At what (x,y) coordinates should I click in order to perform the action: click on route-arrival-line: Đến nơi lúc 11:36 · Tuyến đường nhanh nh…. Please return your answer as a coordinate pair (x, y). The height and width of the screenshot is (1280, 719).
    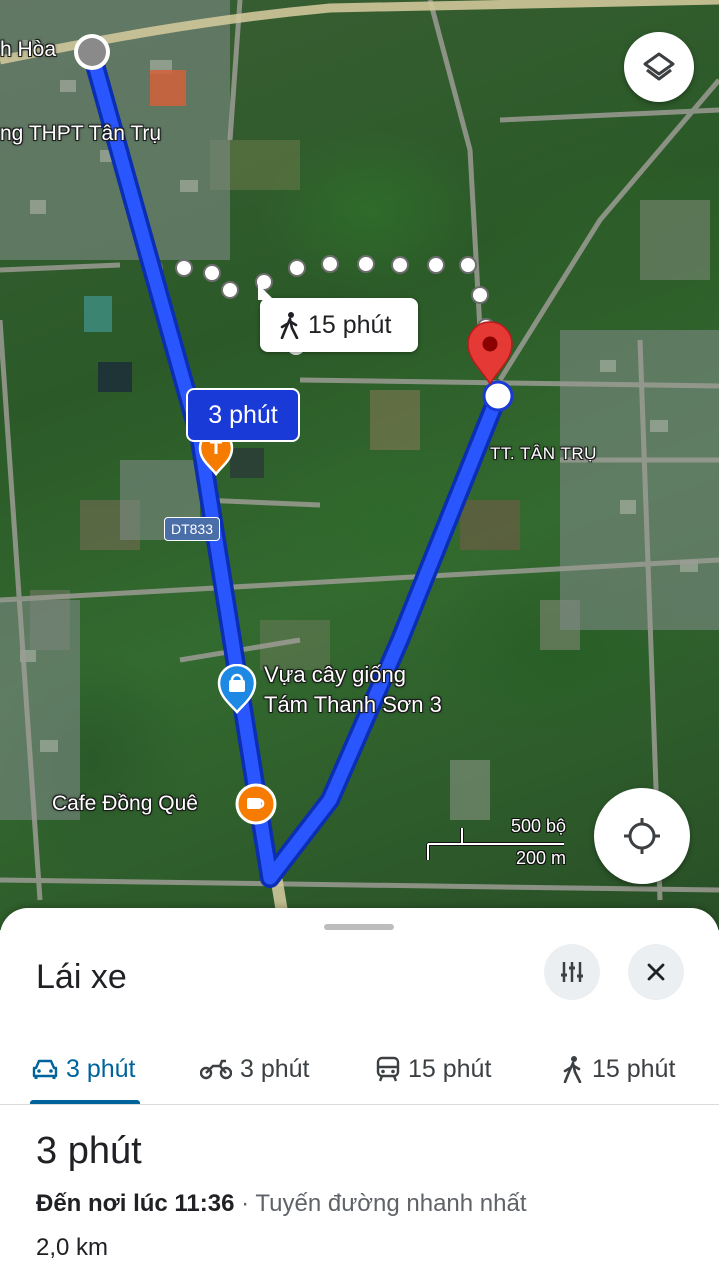
    Looking at the image, I should click on (281, 1204).